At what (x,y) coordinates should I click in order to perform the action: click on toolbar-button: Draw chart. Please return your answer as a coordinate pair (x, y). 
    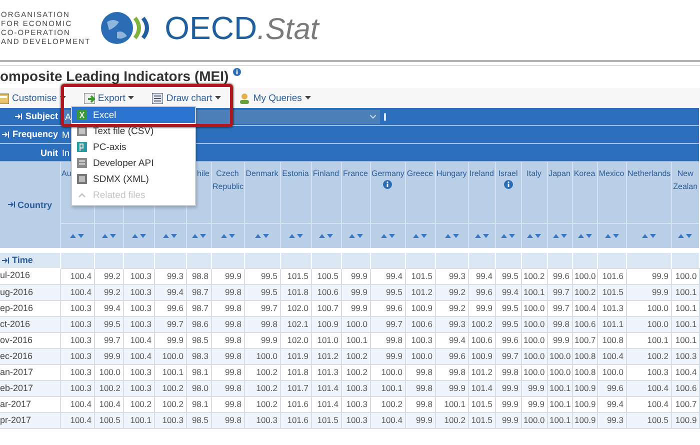
    Looking at the image, I should click on (187, 98).